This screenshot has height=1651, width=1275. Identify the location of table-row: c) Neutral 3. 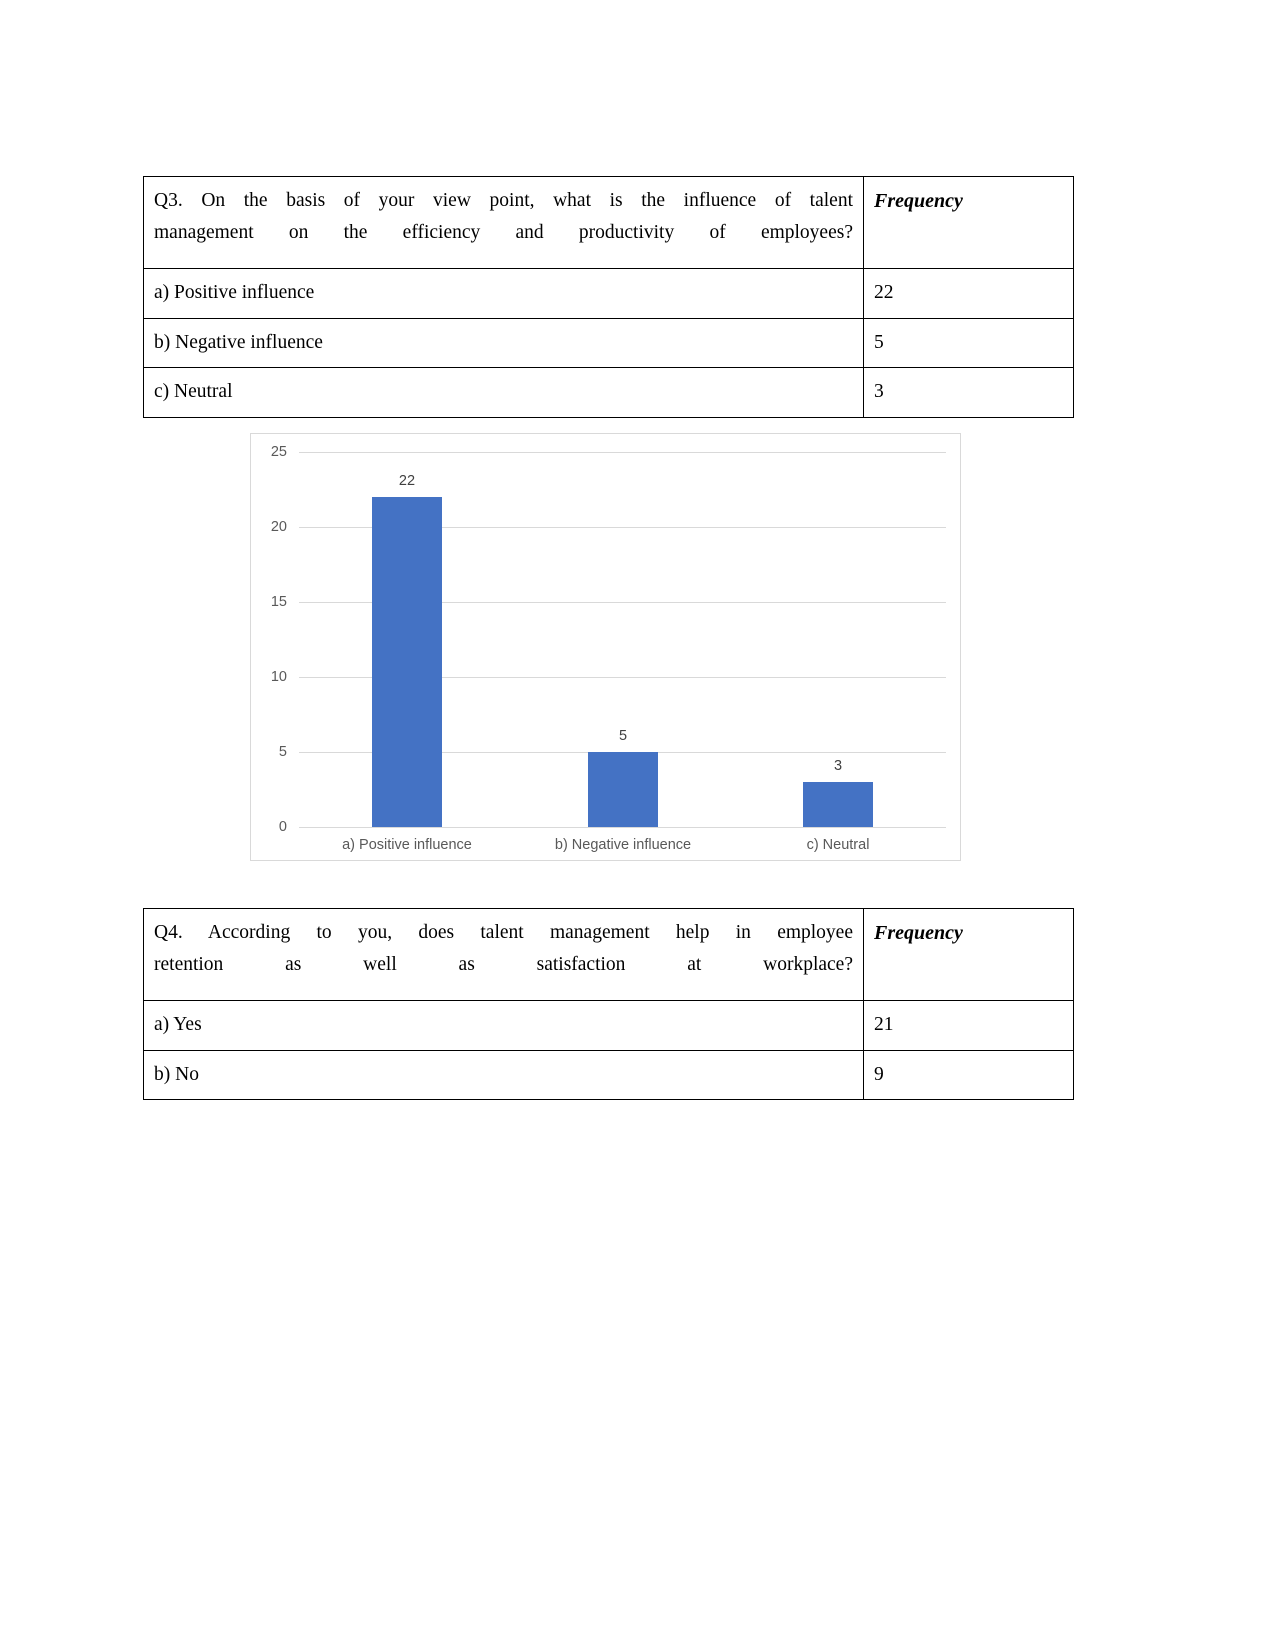
(608, 392).